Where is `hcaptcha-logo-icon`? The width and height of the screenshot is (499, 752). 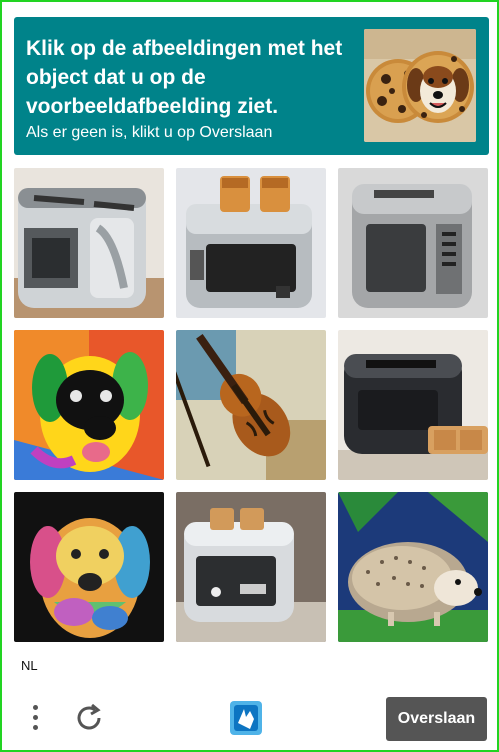 hcaptcha-logo-icon is located at coordinates (246, 718).